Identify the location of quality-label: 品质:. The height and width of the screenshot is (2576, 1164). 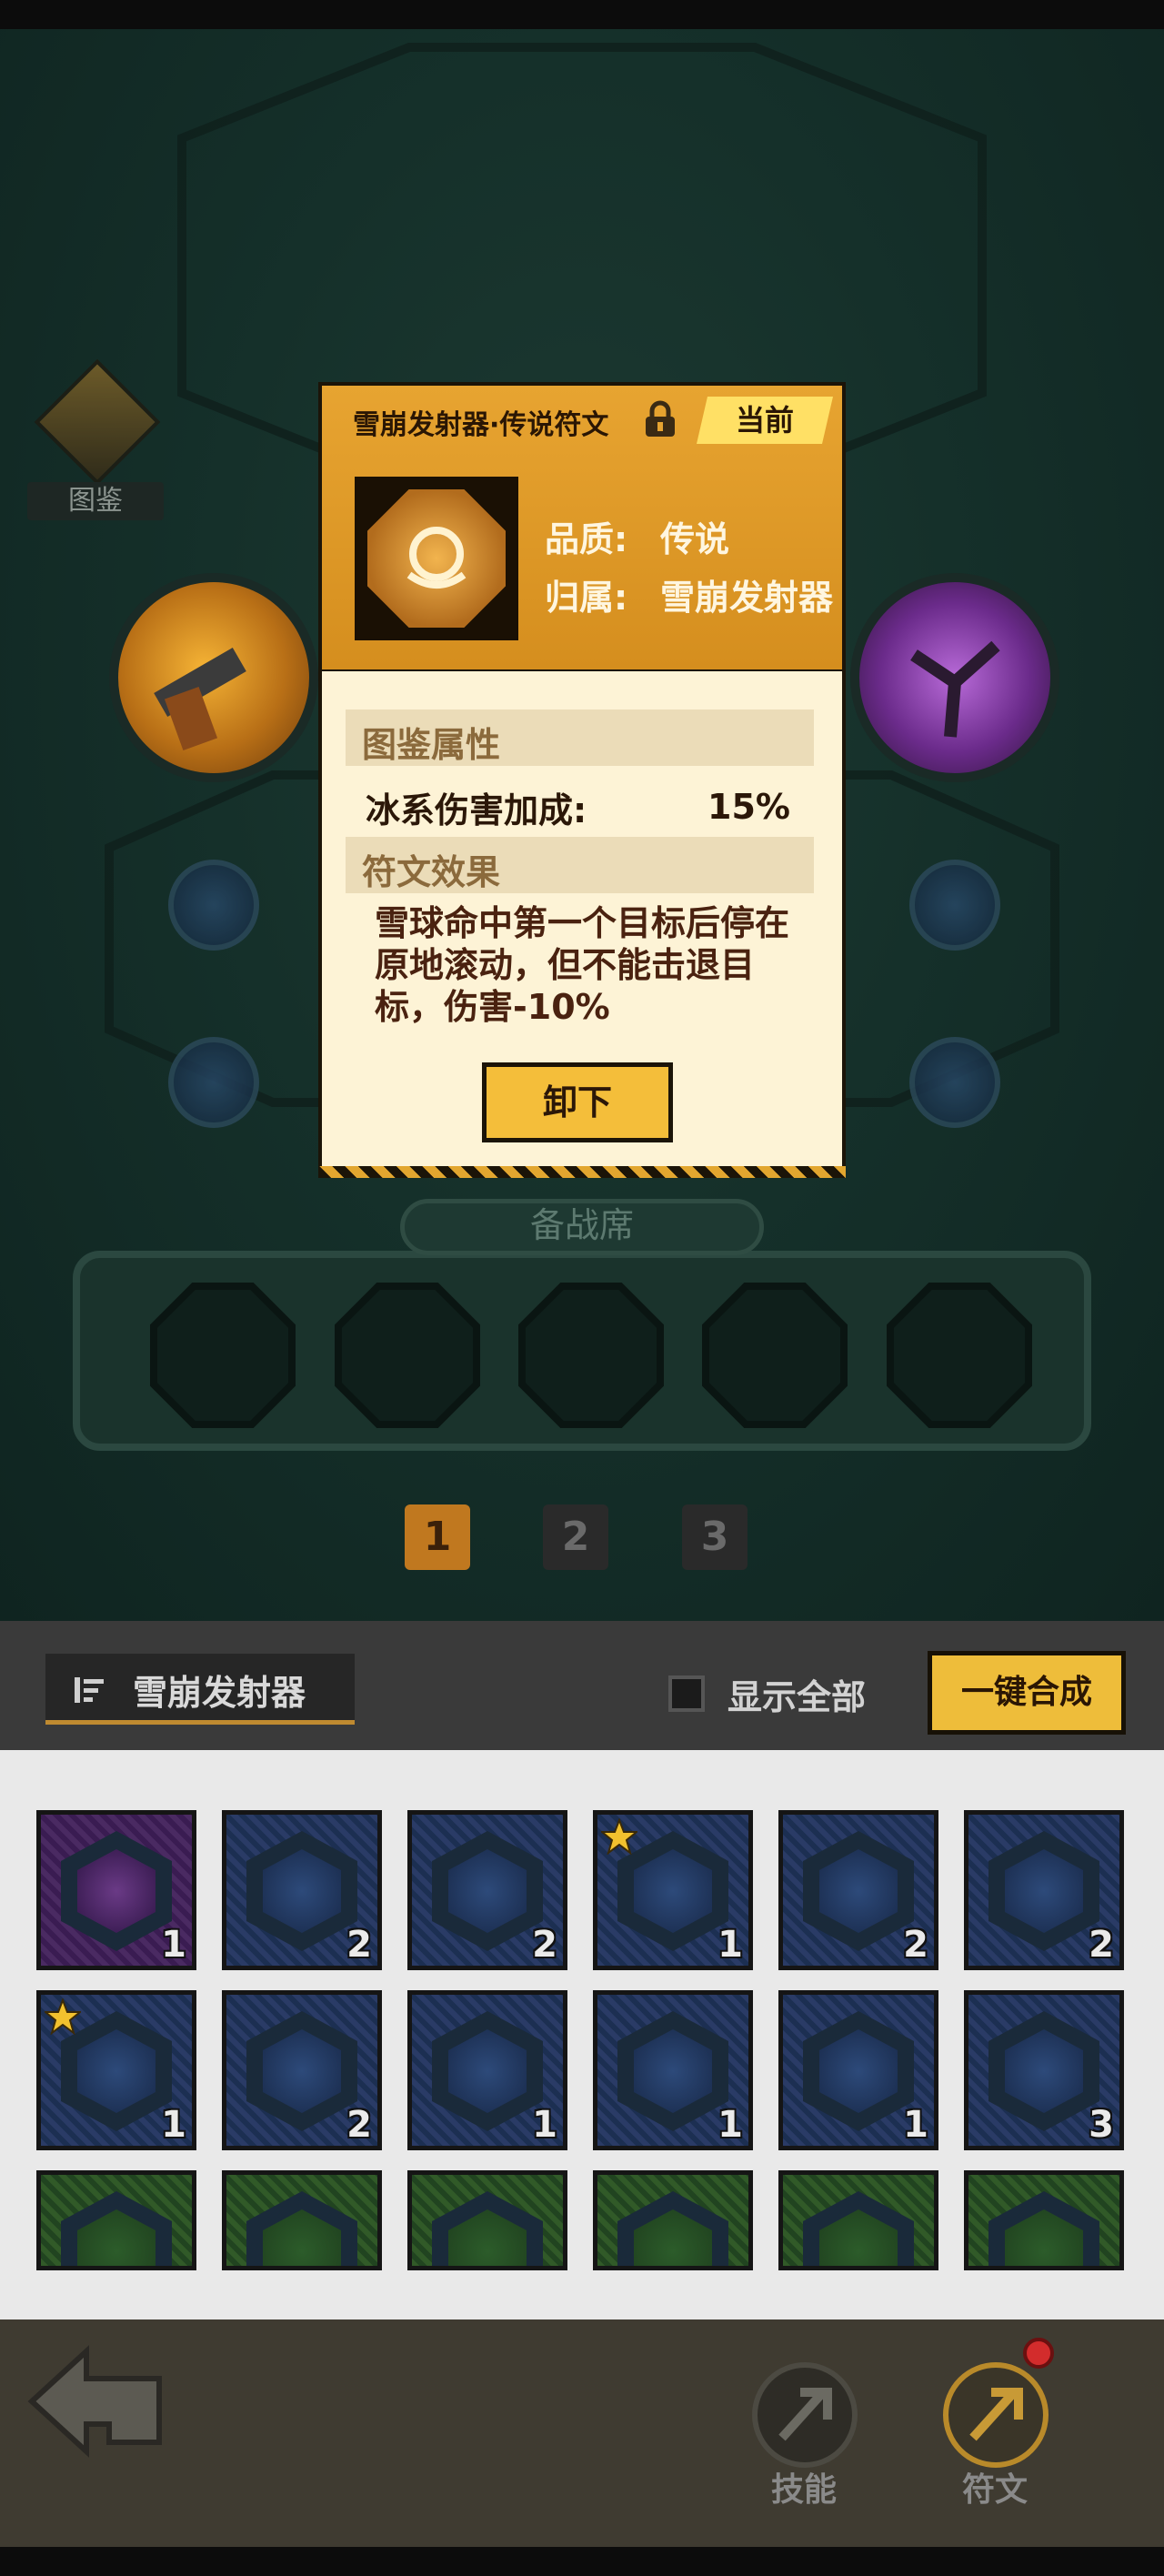
(587, 539).